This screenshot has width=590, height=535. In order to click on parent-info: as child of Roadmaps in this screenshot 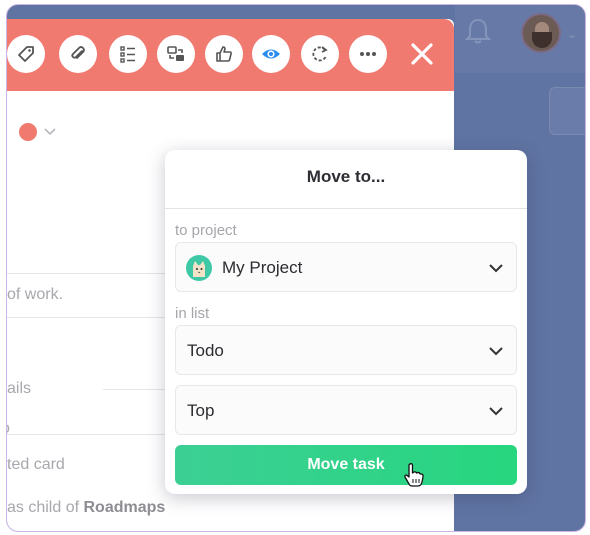, I will do `click(86, 508)`.